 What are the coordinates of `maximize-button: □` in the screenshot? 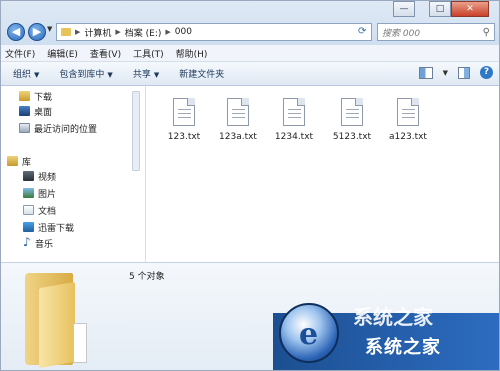 It's located at (440, 9).